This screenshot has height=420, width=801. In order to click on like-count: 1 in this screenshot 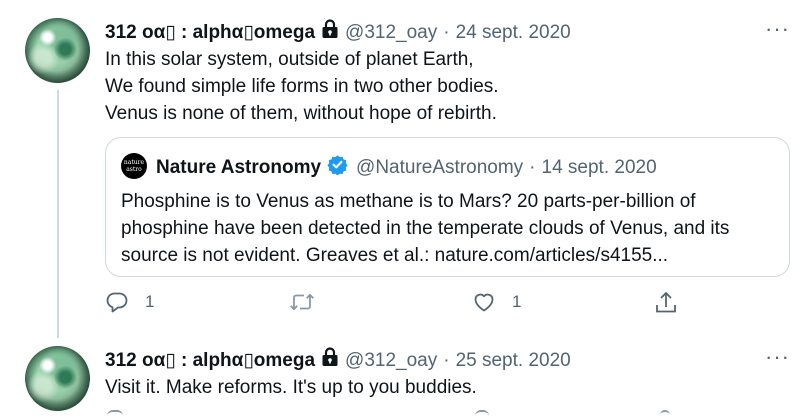, I will do `click(517, 301)`.